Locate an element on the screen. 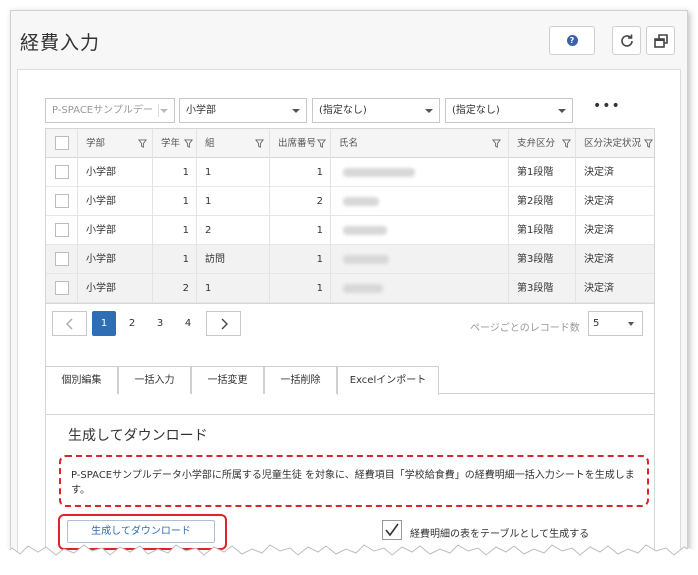  column-header-number: 出席番号 is located at coordinates (300, 143).